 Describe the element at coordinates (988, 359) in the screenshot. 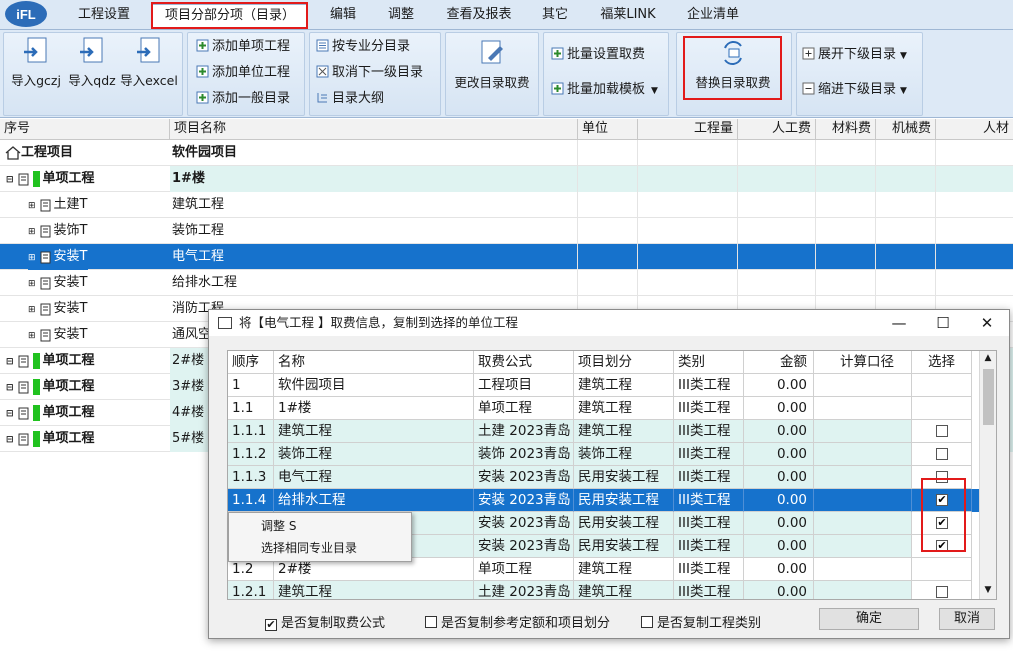

I see `scroll-up-icon: ▲` at that location.